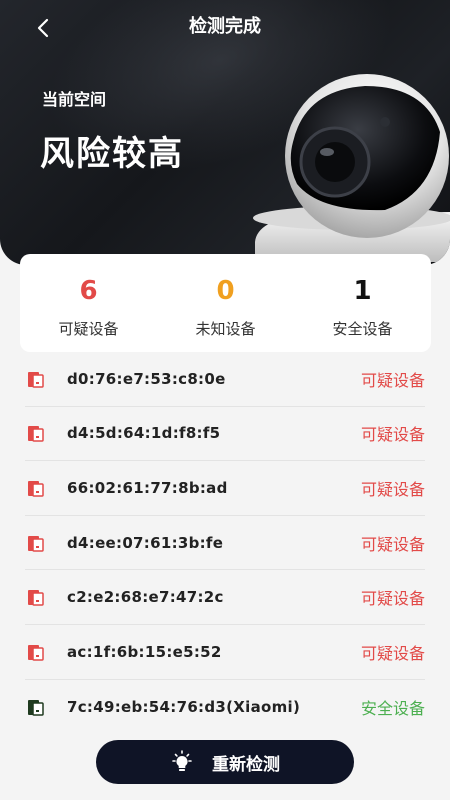  I want to click on device-mac: 66:02:61:77:8b:ad, so click(147, 487).